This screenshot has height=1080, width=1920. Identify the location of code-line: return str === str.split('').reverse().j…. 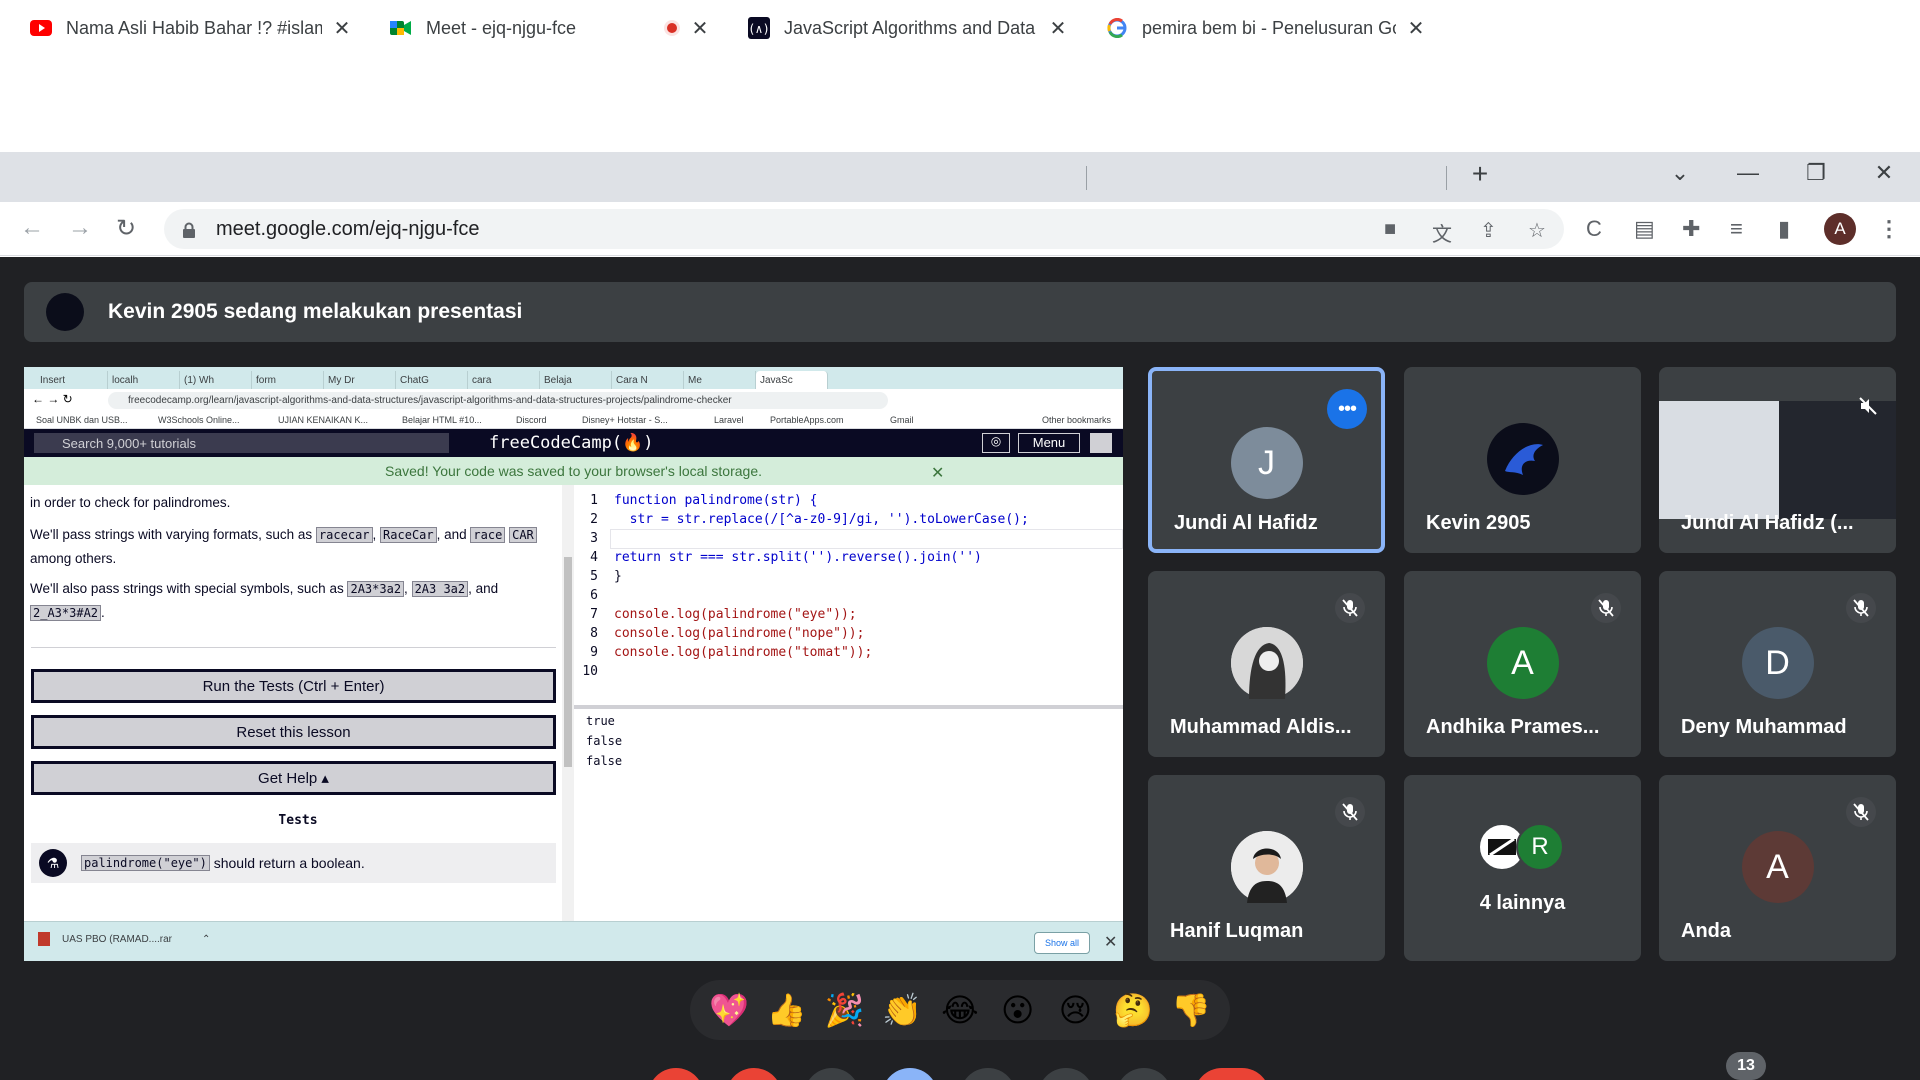
(798, 557).